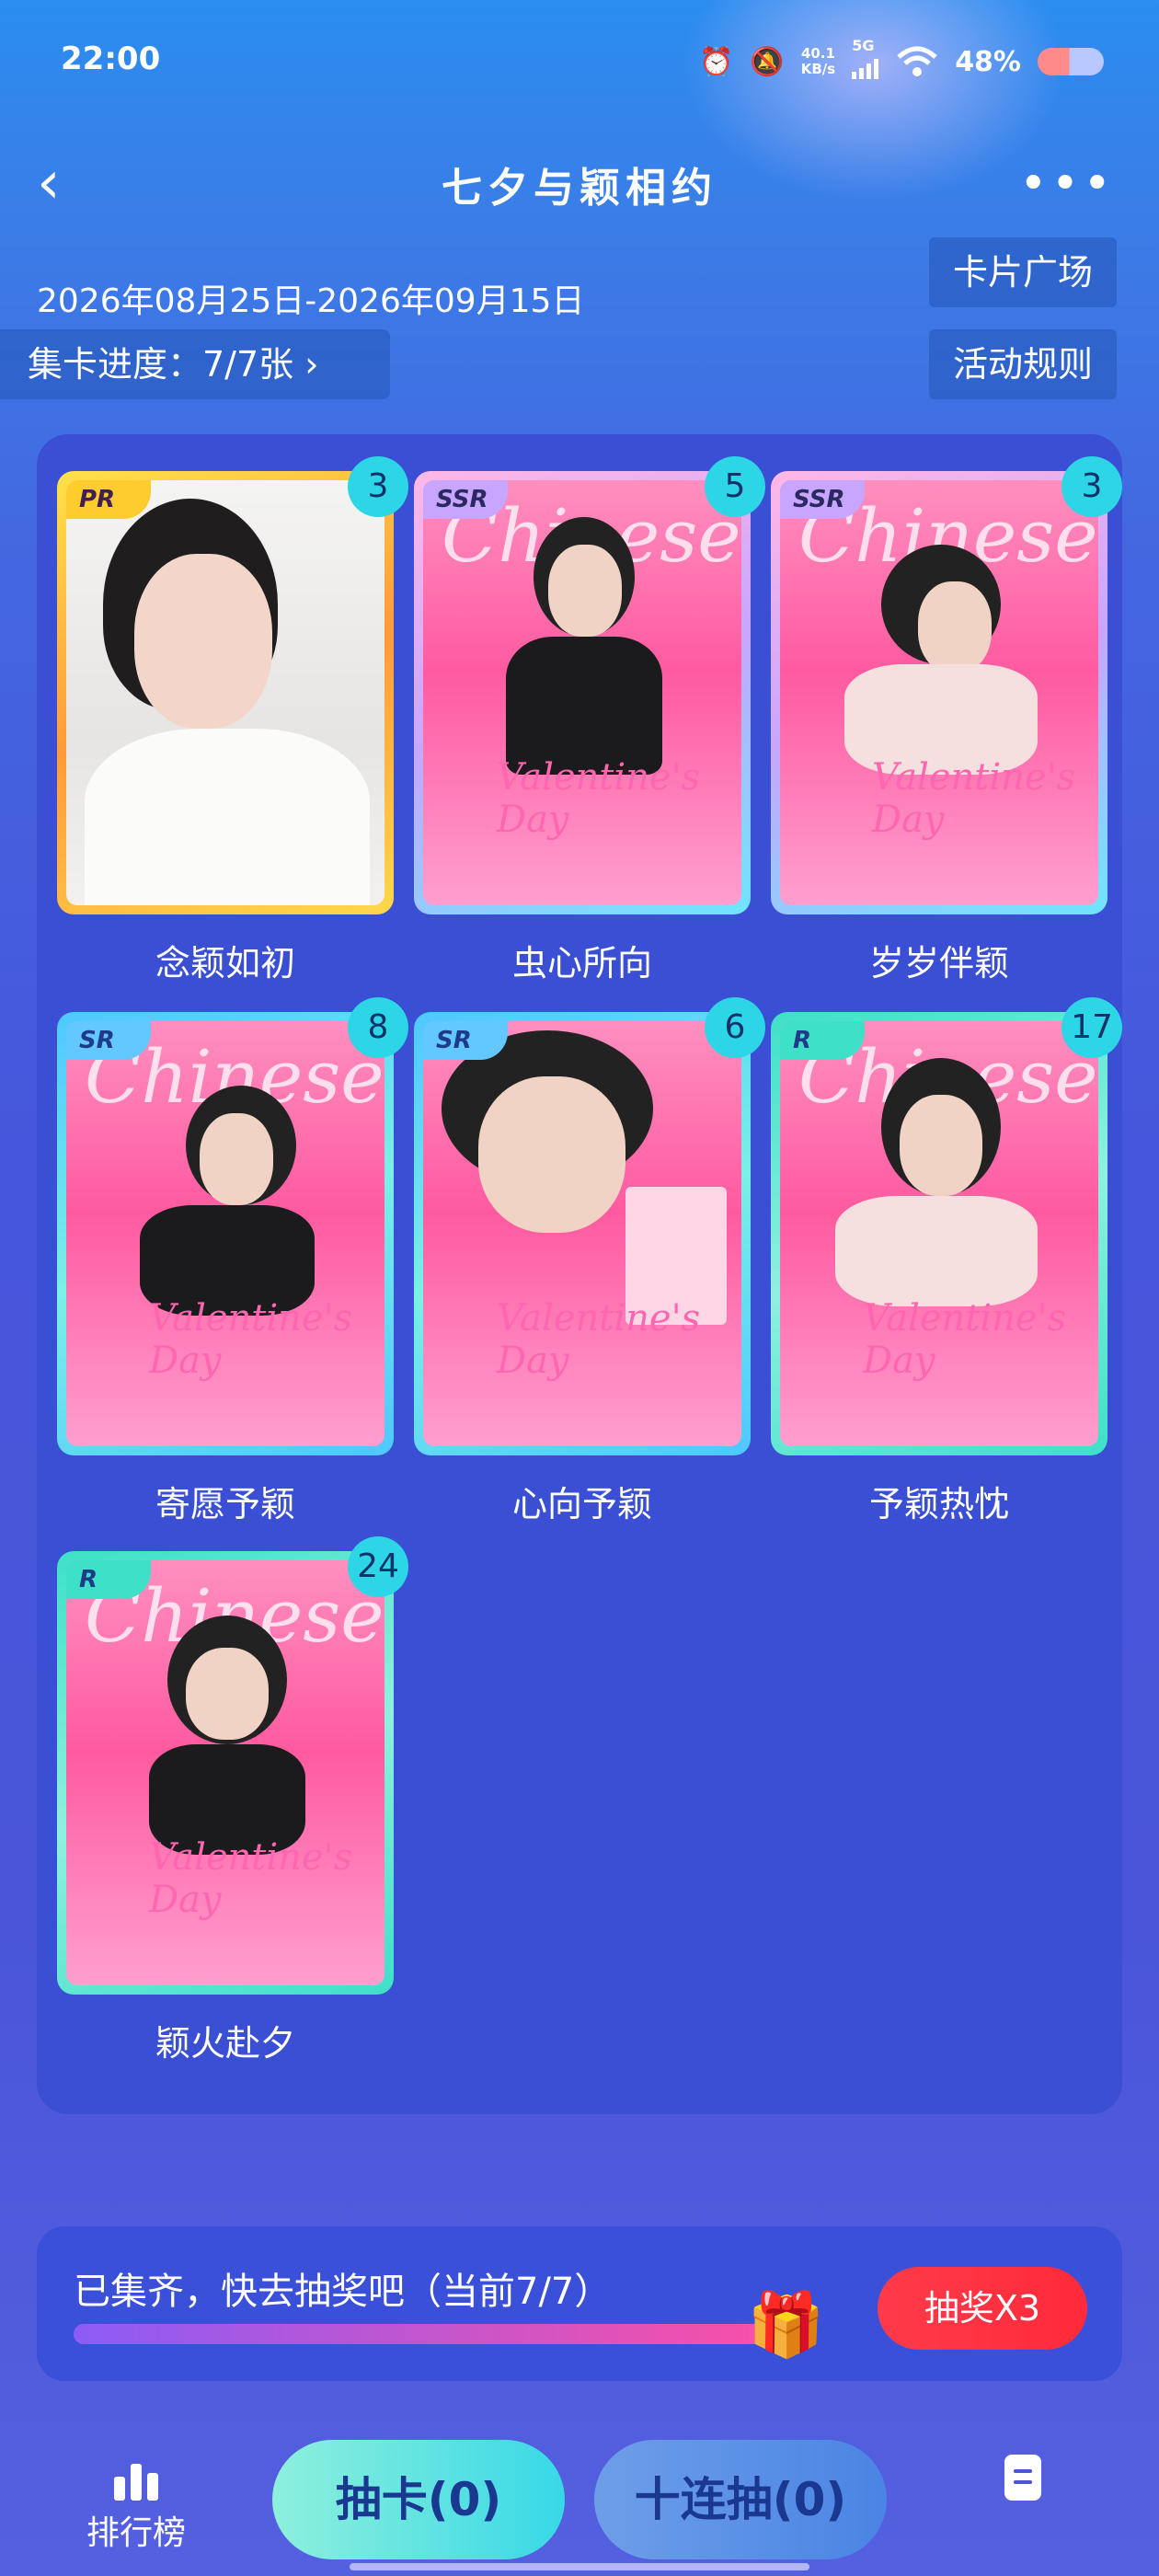 Image resolution: width=1159 pixels, height=2576 pixels. Describe the element at coordinates (938, 963) in the screenshot. I see `card-name: 岁岁伴颖` at that location.